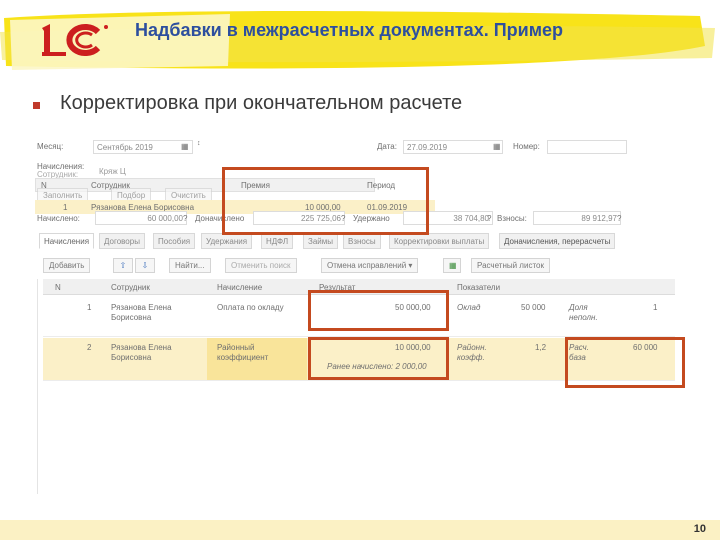  Describe the element at coordinates (112, 171) in the screenshot. I see `employee-value: Кряж Ц` at that location.